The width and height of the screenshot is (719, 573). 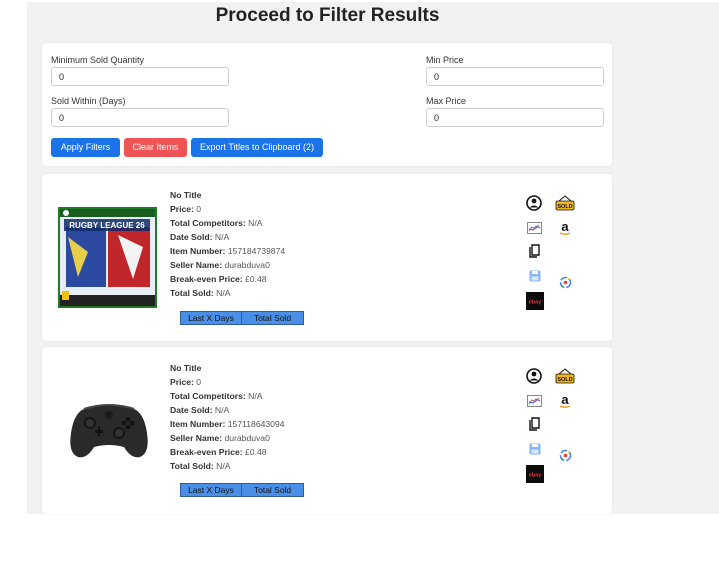 What do you see at coordinates (109, 431) in the screenshot?
I see `product-image-controller` at bounding box center [109, 431].